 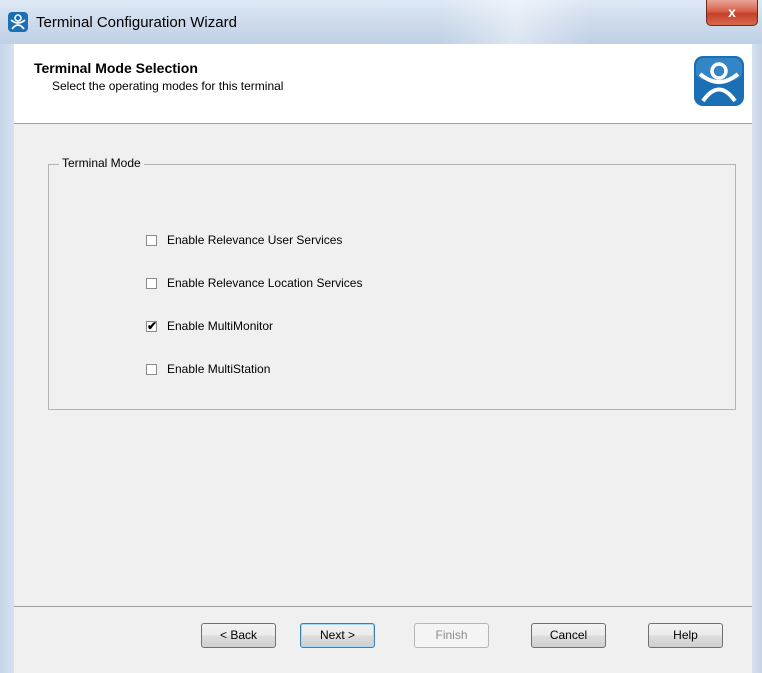 What do you see at coordinates (337, 635) in the screenshot?
I see `next-button: Next >` at bounding box center [337, 635].